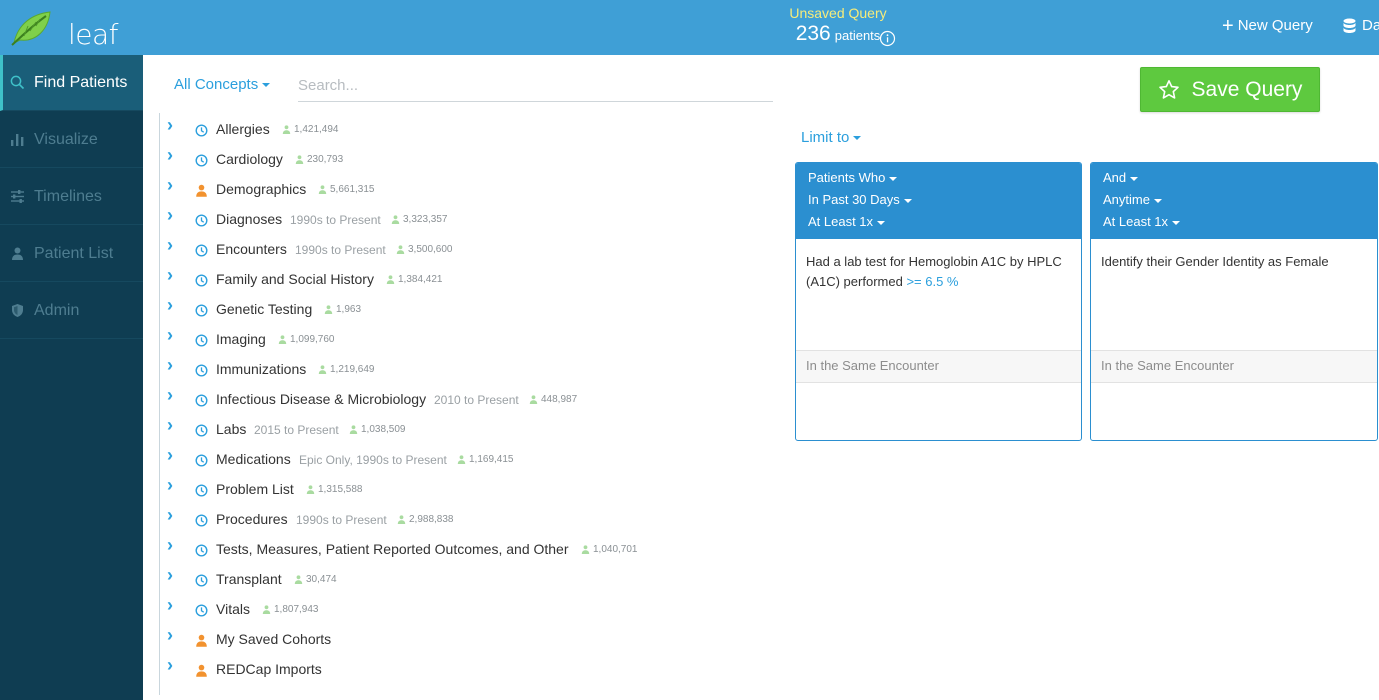  What do you see at coordinates (1267, 26) in the screenshot?
I see `new-query-button: + New Query` at bounding box center [1267, 26].